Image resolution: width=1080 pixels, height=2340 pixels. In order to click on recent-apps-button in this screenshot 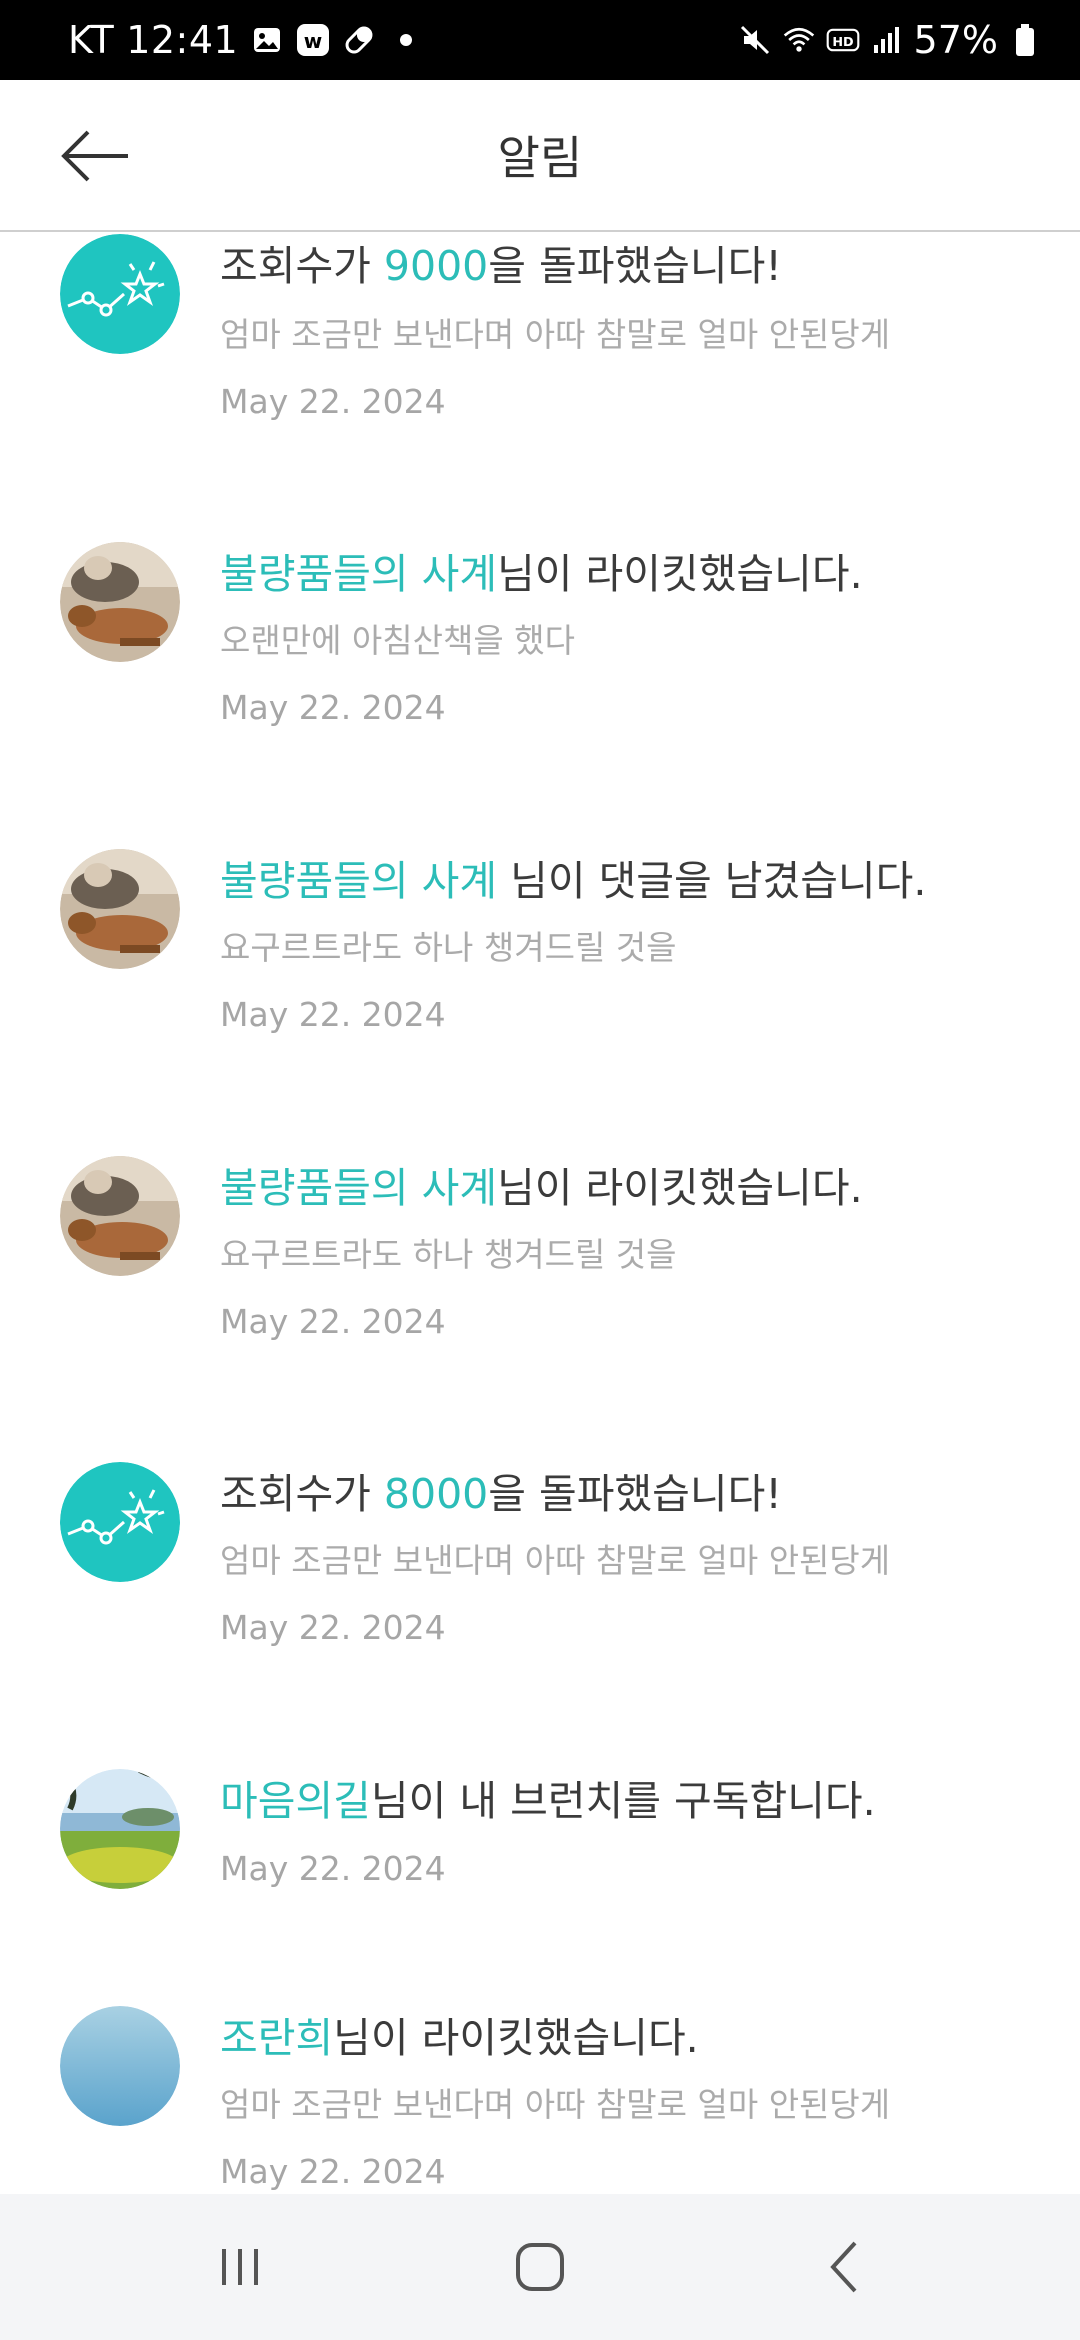, I will do `click(240, 2267)`.